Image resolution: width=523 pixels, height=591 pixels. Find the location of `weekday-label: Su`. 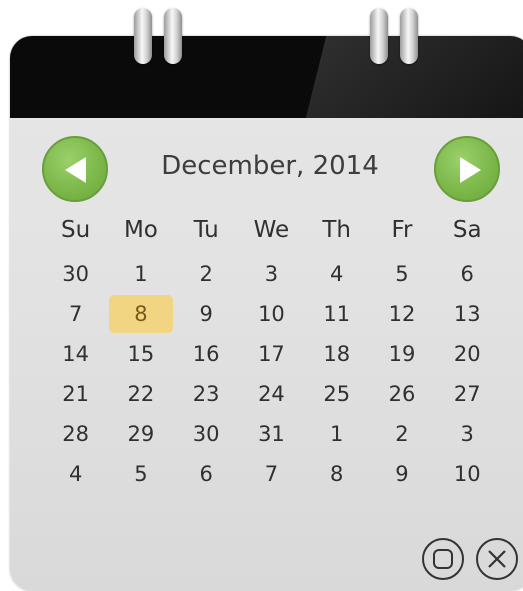

weekday-label: Su is located at coordinates (76, 230).